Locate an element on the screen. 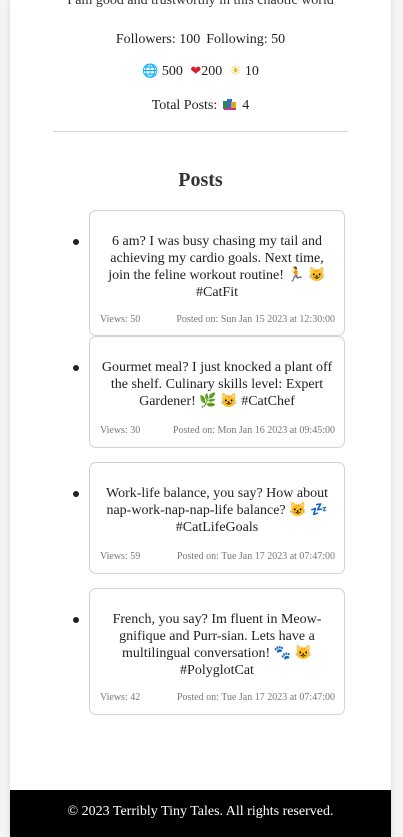  post-views: Views: 30 is located at coordinates (120, 430).